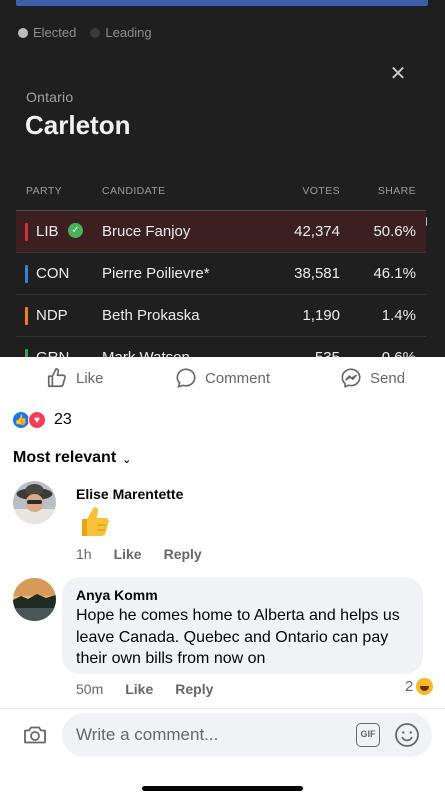  Describe the element at coordinates (186, 378) in the screenshot. I see `comment-bubble-icon` at that location.